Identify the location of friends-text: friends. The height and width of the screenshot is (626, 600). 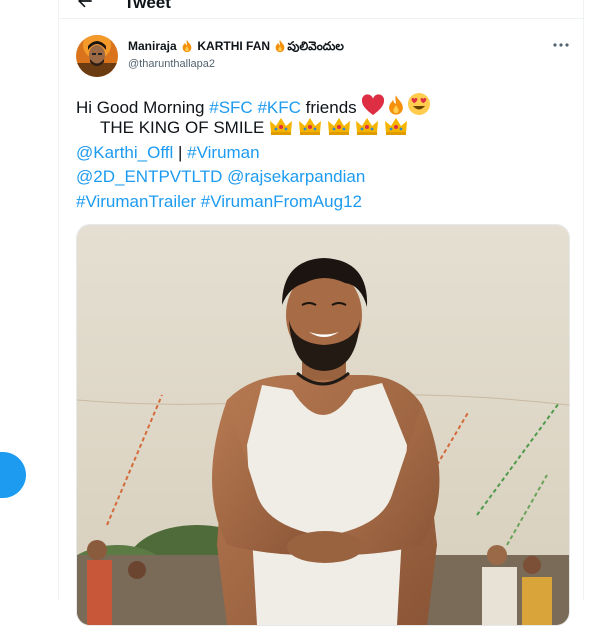
(331, 107).